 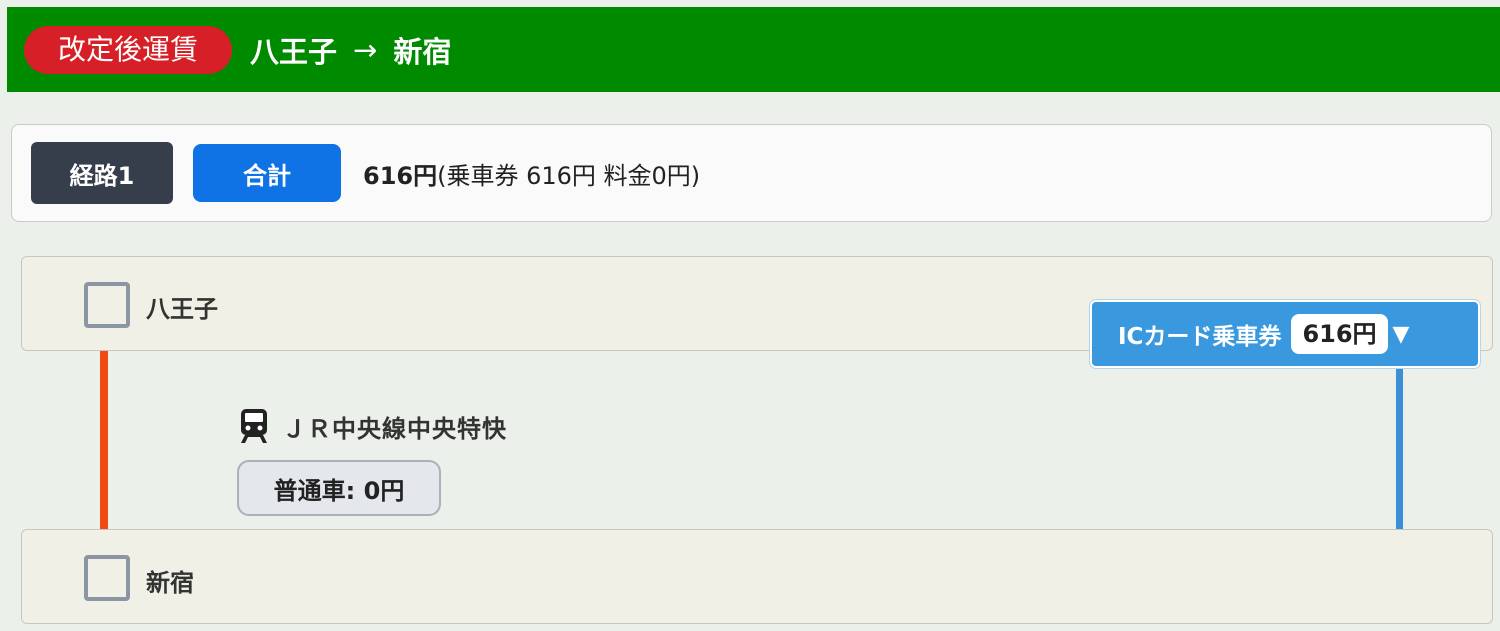 I want to click on ic-fare-dropdown: ICカード乗車券 616円 ▼, so click(x=1285, y=334).